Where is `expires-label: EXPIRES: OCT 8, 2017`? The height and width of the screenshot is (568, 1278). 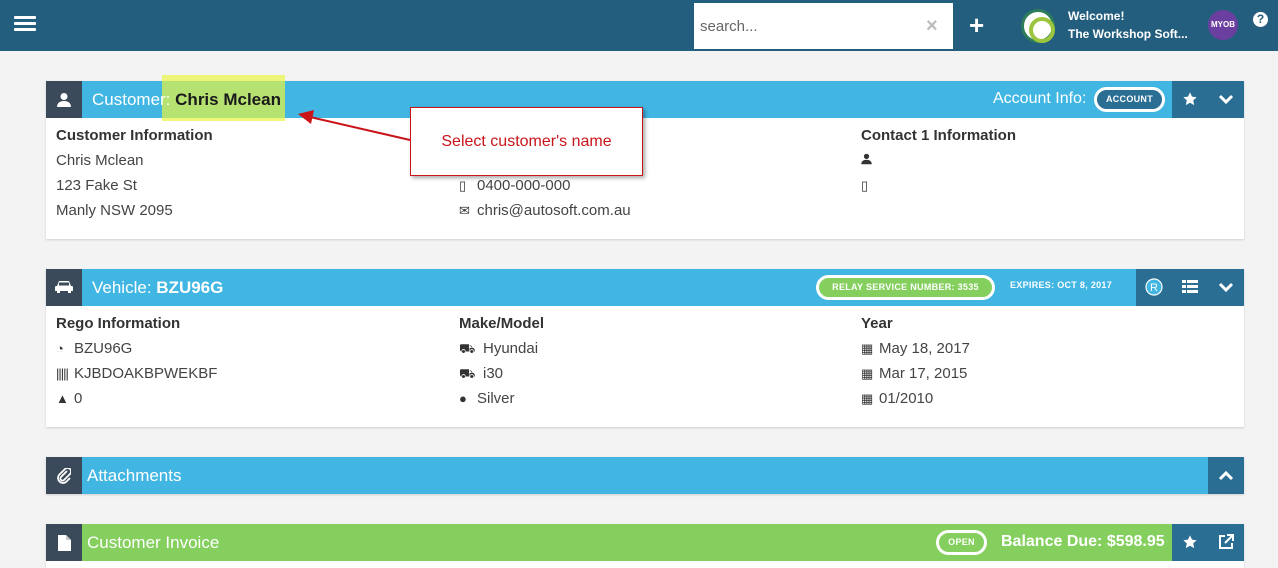 expires-label: EXPIRES: OCT 8, 2017 is located at coordinates (1061, 285).